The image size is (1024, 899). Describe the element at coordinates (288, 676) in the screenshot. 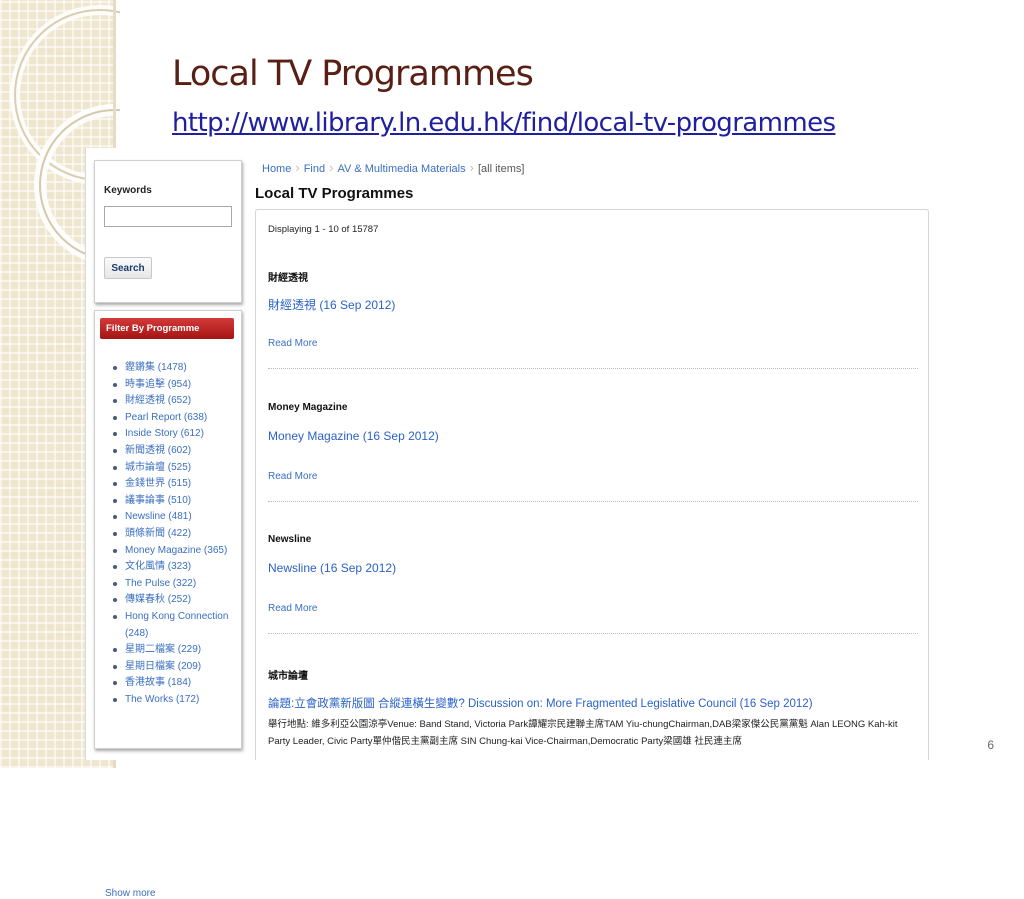

I see `result-category: 城市論壇` at that location.